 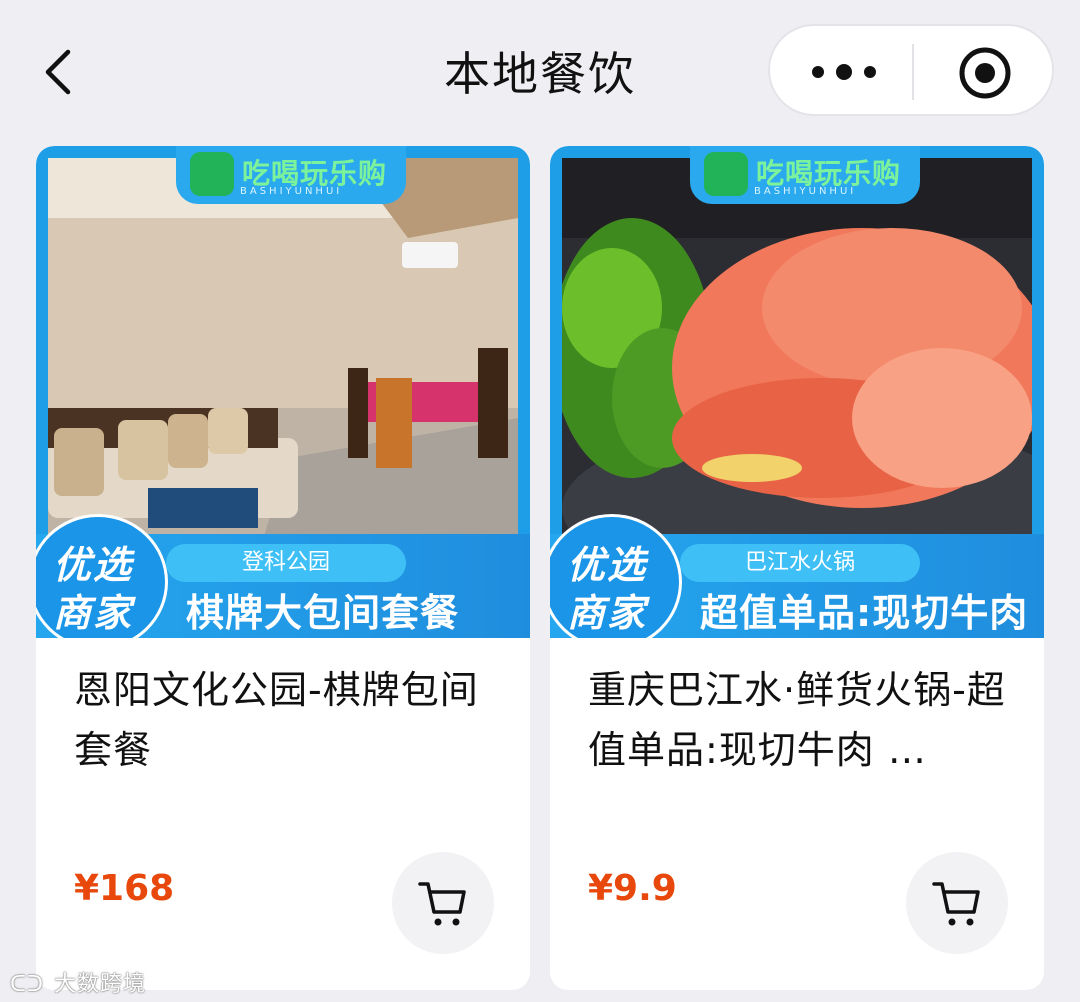 I want to click on mini-program-capsule, so click(x=911, y=70).